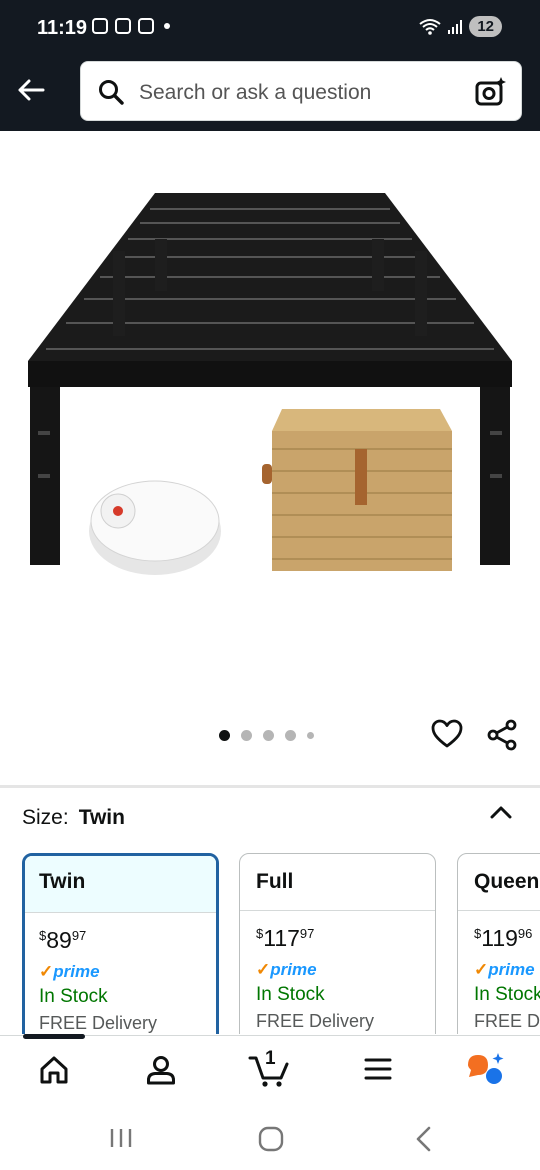 This screenshot has width=540, height=1170. What do you see at coordinates (120, 884) in the screenshot?
I see `size-option-name: Twin` at bounding box center [120, 884].